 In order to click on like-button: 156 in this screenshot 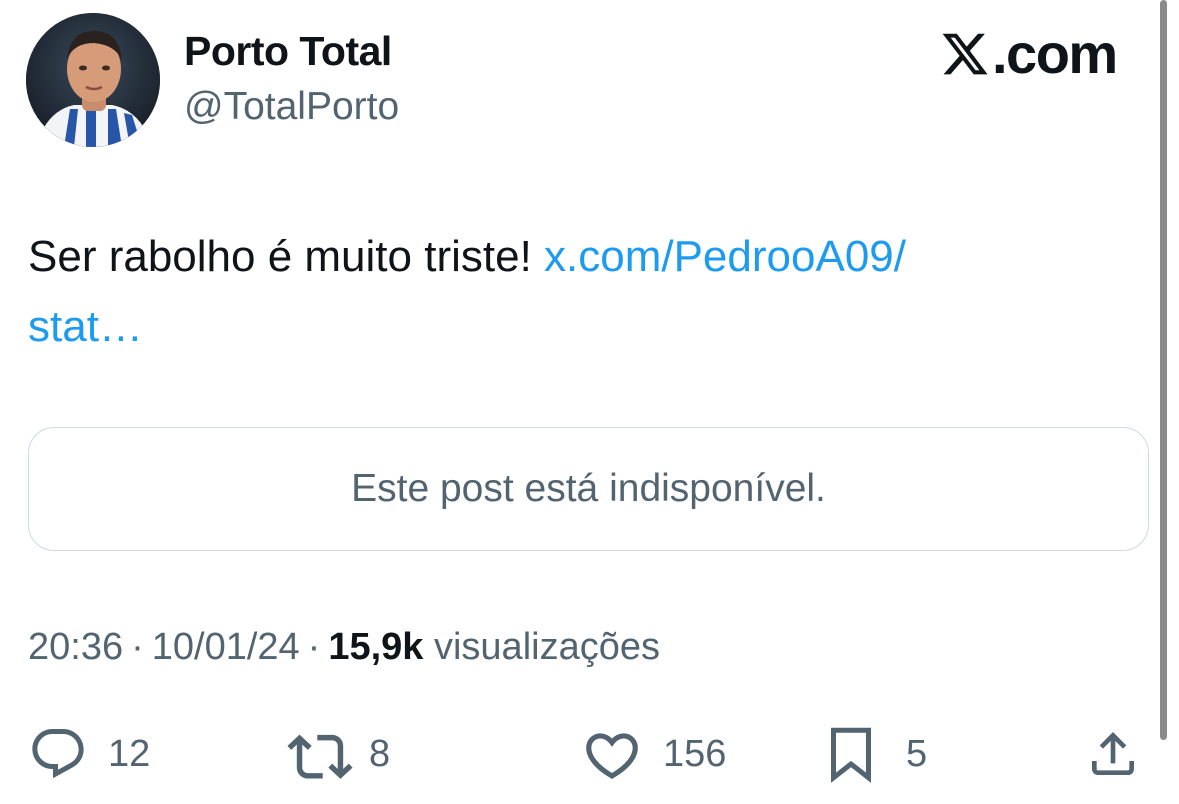, I will do `click(653, 754)`.